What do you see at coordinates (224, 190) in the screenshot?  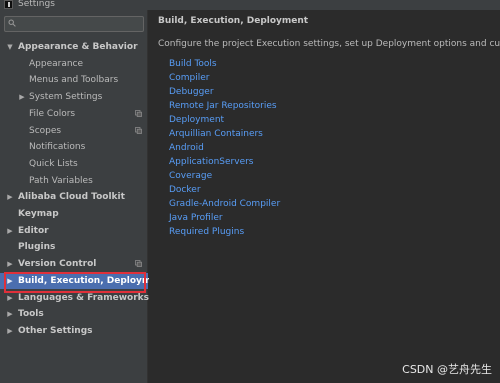 I see `link-docker: Docker` at bounding box center [224, 190].